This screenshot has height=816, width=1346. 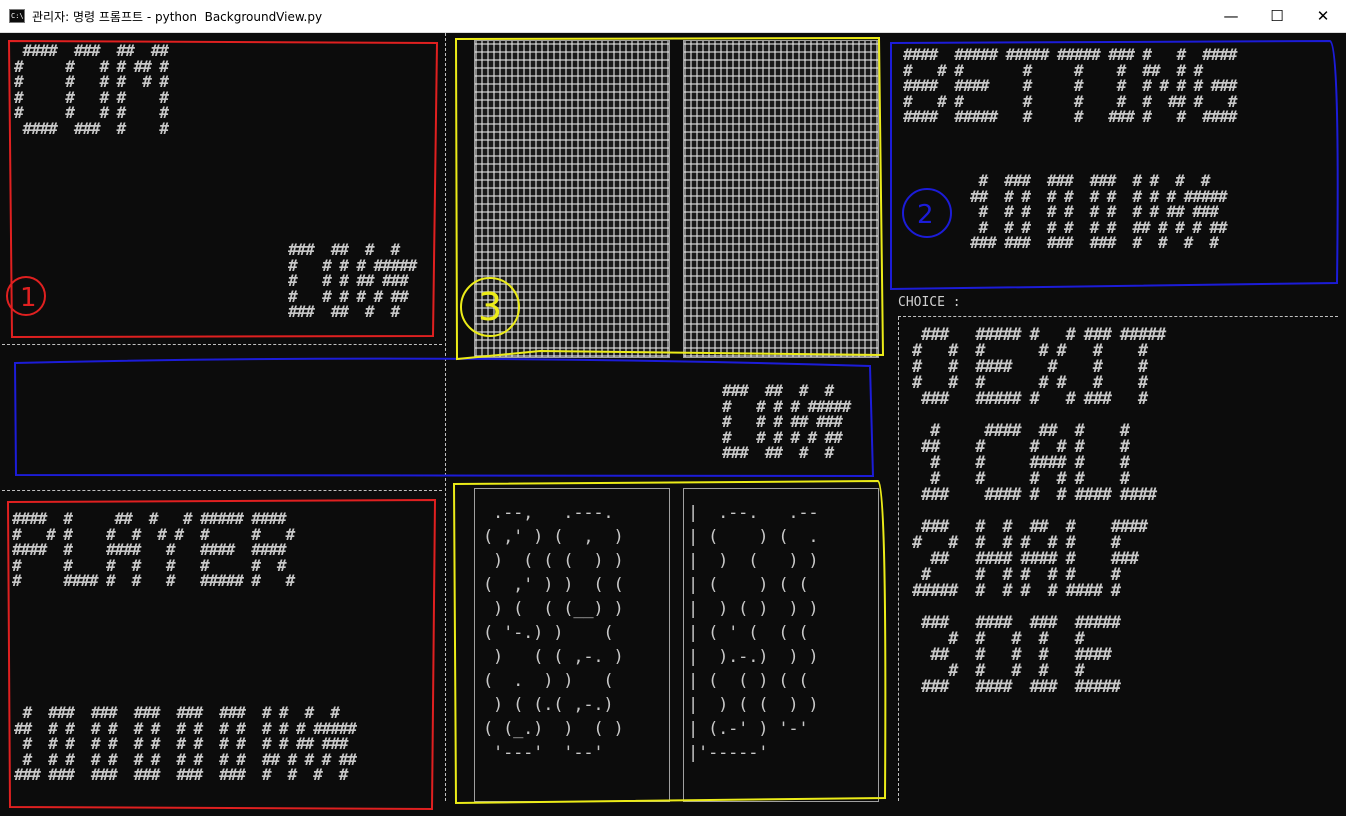 What do you see at coordinates (17, 16) in the screenshot?
I see `cmd-app-icon: C:\` at bounding box center [17, 16].